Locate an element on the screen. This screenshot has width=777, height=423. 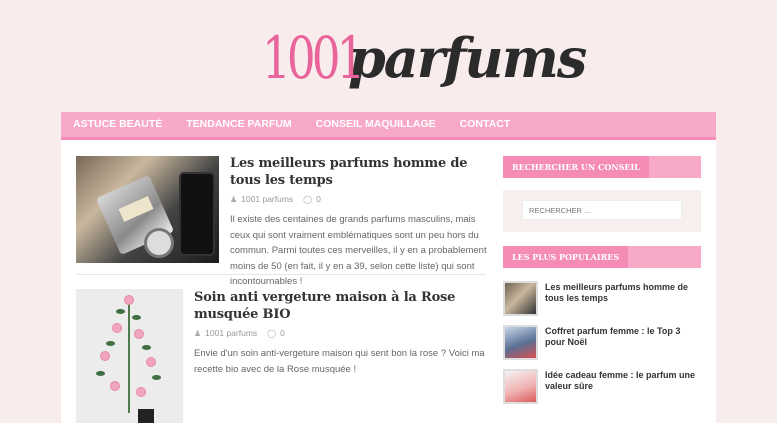
phone-image is located at coordinates (197, 214).